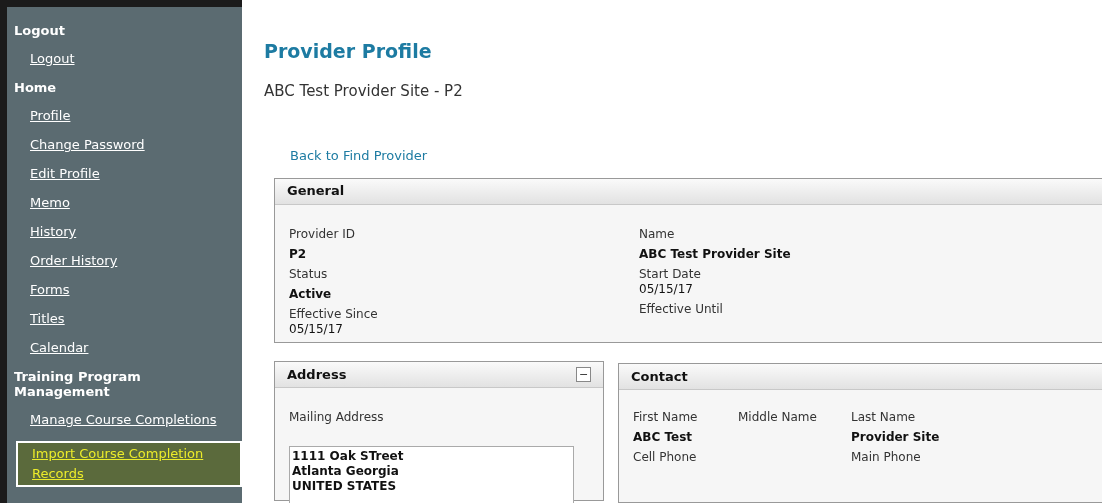 The height and width of the screenshot is (503, 1102). I want to click on sidebar-link: Edit Profile, so click(127, 173).